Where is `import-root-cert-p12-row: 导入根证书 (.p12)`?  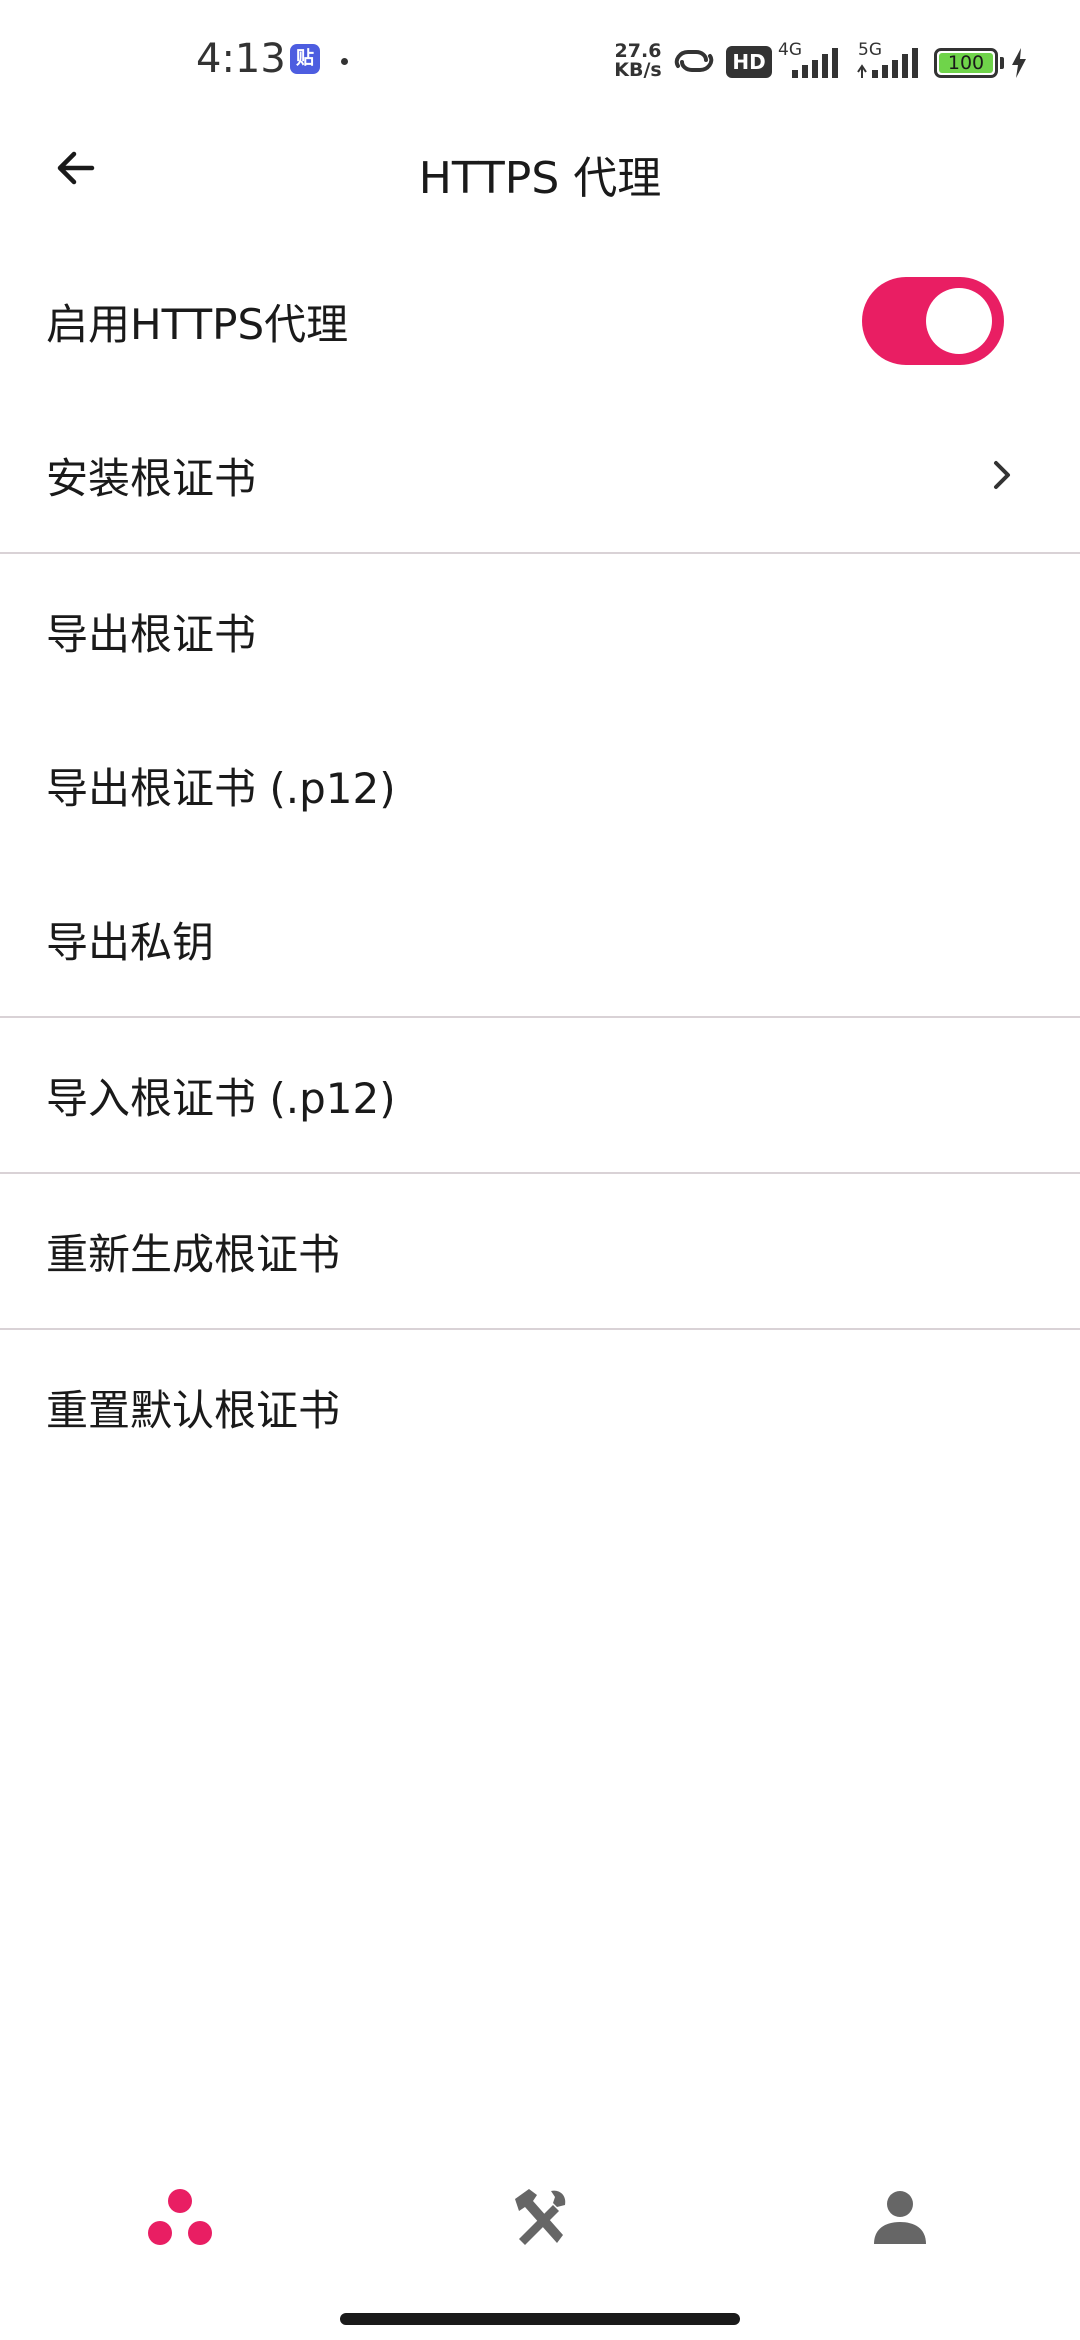 import-root-cert-p12-row: 导入根证书 (.p12) is located at coordinates (540, 1095).